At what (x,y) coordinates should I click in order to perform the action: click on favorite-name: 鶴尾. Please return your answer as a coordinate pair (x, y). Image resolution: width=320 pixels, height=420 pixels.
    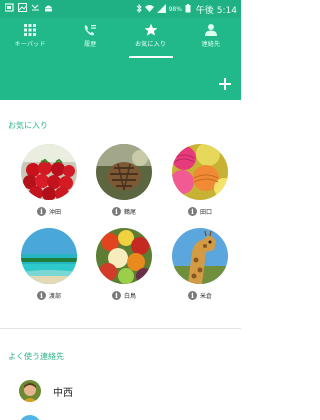
    Looking at the image, I should click on (129, 212).